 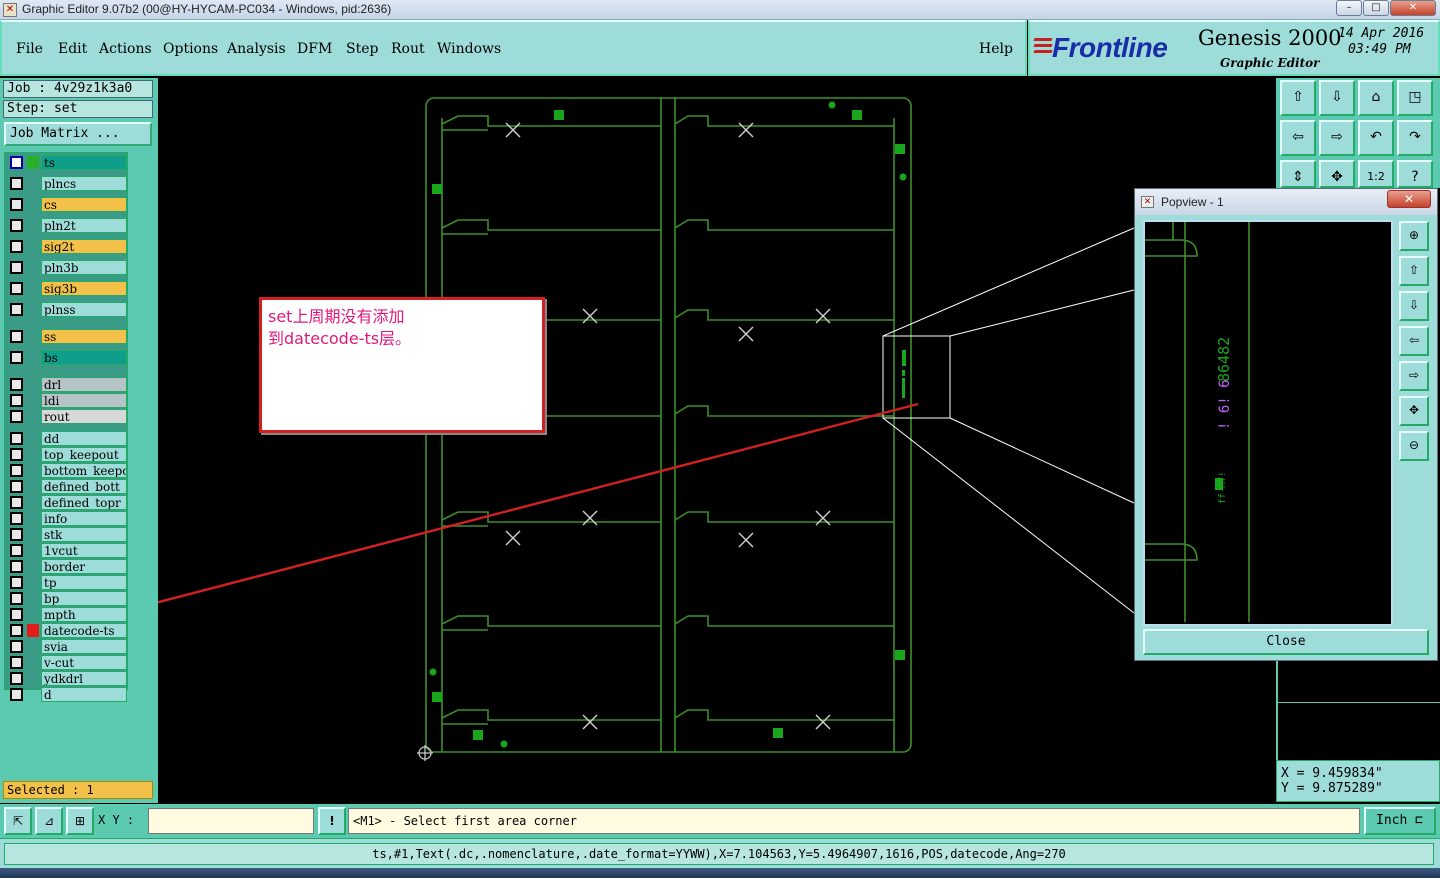 What do you see at coordinates (67, 630) in the screenshot?
I see `layer-row-datecode-ts: datecode-ts` at bounding box center [67, 630].